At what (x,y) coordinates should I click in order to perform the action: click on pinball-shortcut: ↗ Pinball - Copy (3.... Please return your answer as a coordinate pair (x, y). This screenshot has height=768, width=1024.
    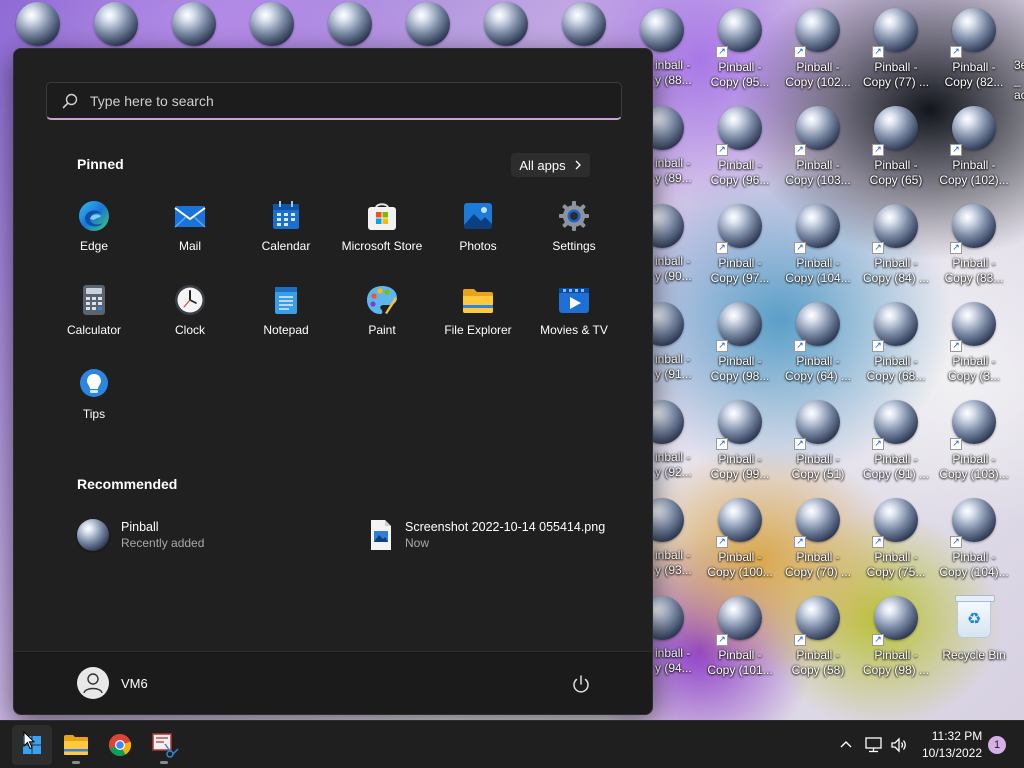
    Looking at the image, I should click on (974, 341).